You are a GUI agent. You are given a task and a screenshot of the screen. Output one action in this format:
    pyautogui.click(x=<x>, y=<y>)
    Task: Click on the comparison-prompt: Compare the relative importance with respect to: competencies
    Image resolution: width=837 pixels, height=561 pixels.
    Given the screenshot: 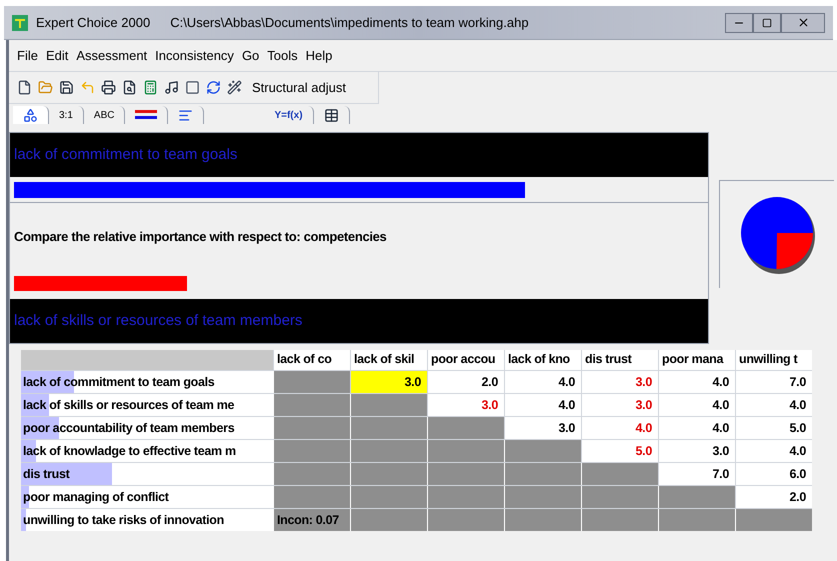 What is the action you would take?
    pyautogui.click(x=201, y=237)
    